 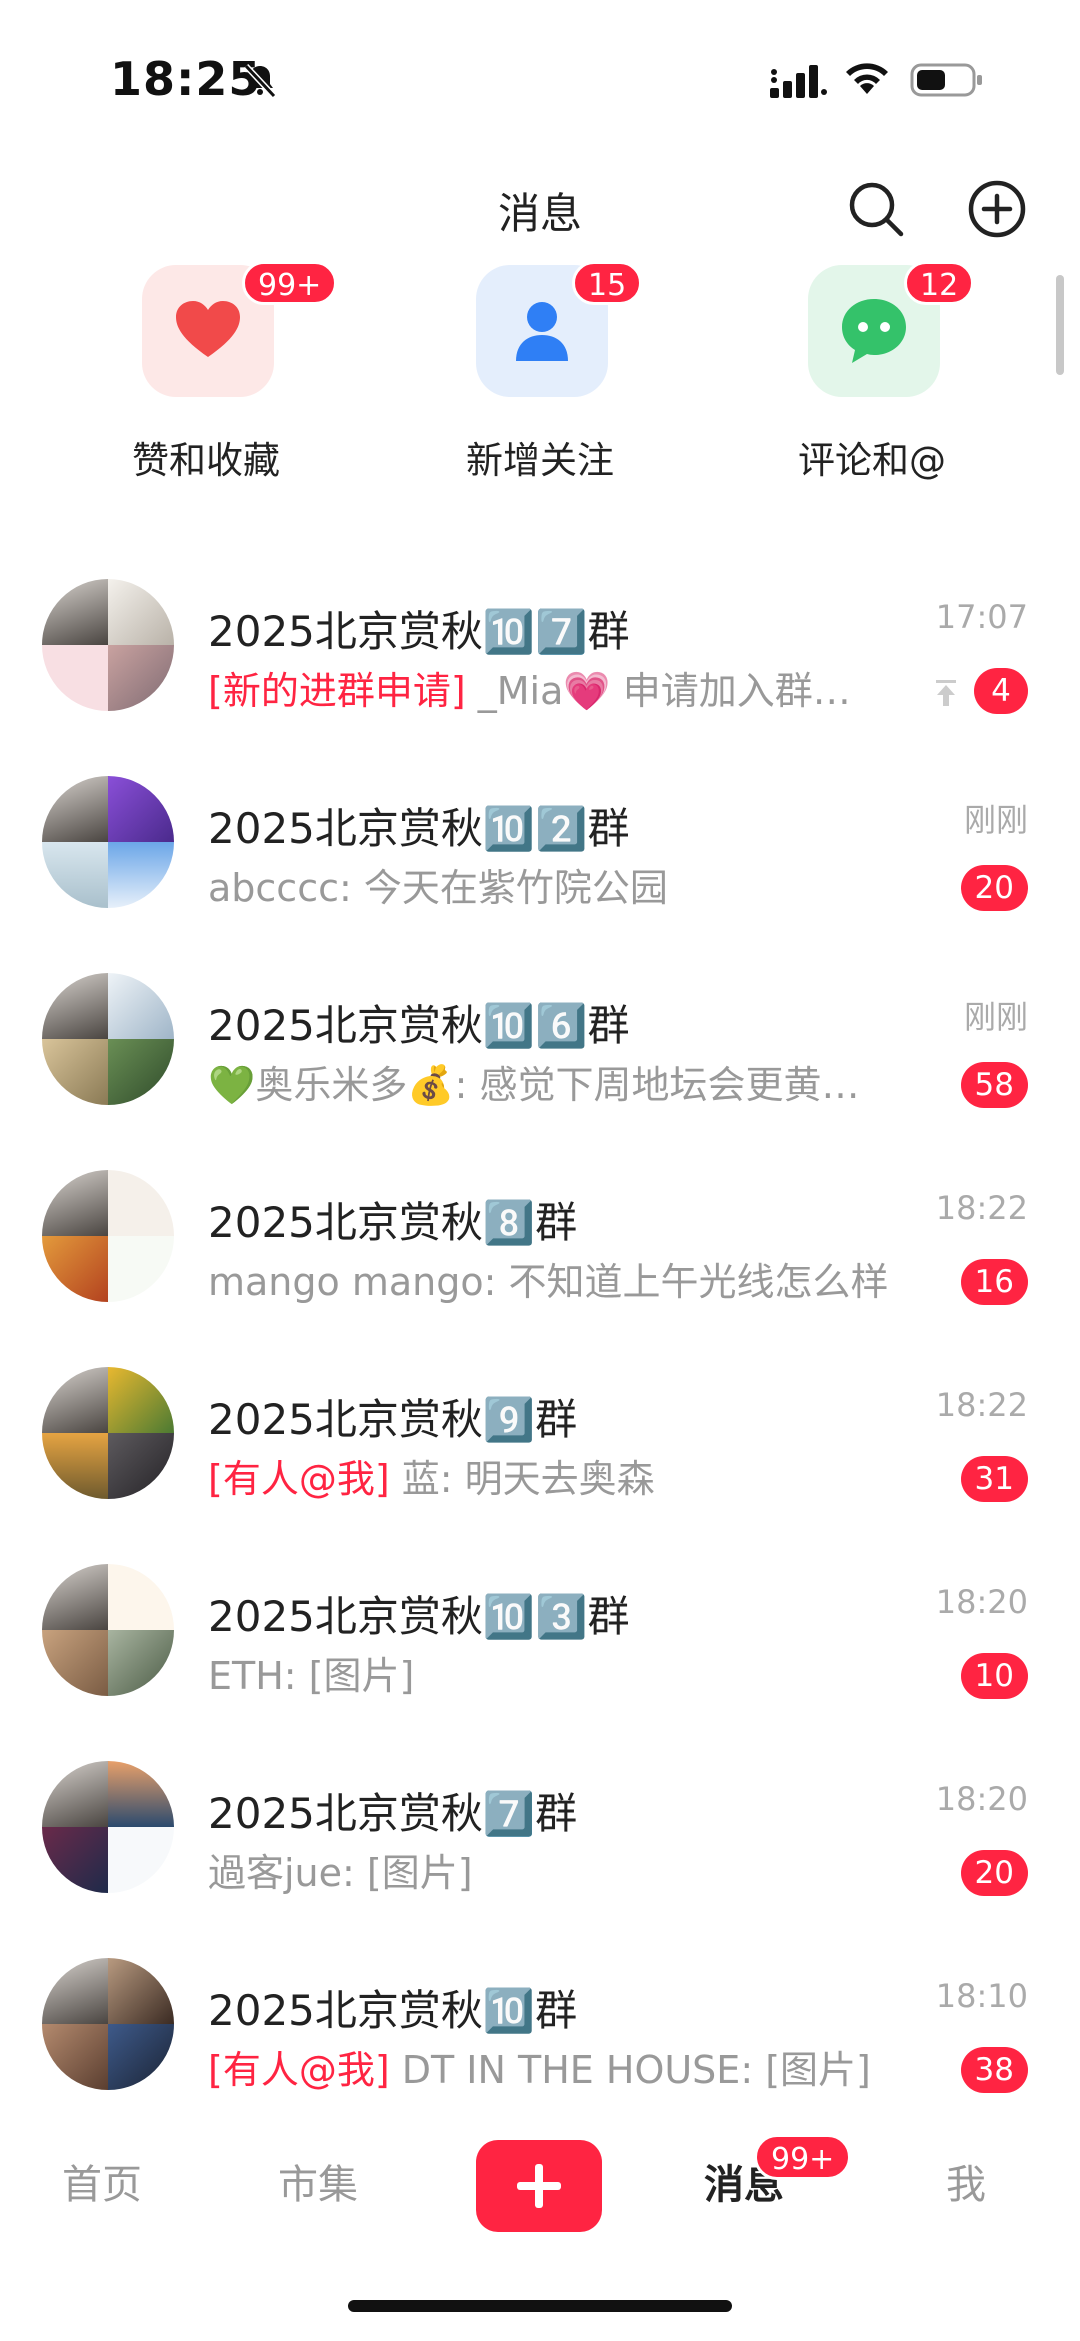 What do you see at coordinates (568, 1869) in the screenshot?
I see `conversation-preview: 過客jue: [图片]` at bounding box center [568, 1869].